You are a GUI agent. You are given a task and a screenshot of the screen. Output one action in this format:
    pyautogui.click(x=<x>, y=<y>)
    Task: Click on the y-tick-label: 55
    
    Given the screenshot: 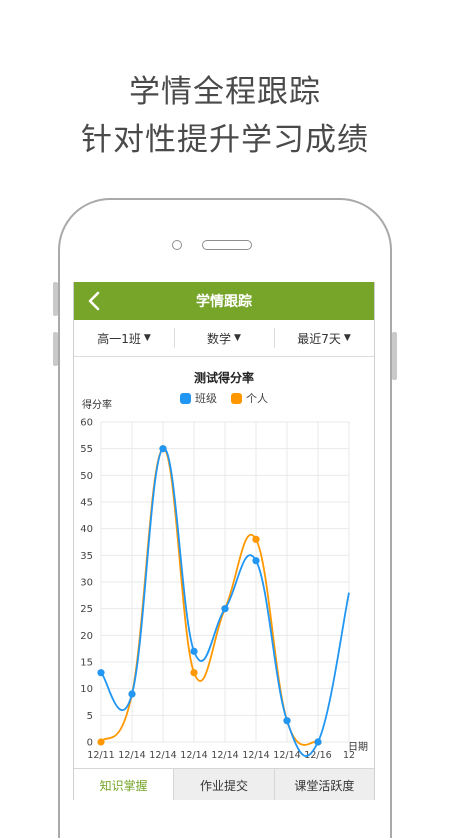 What is the action you would take?
    pyautogui.click(x=86, y=449)
    